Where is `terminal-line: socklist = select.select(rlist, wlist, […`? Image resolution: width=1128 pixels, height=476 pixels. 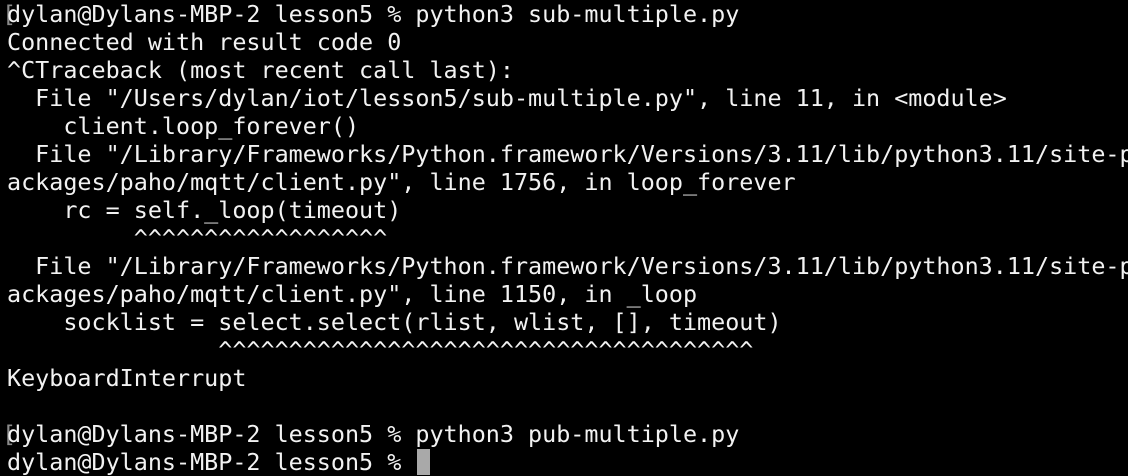 terminal-line: socklist = select.select(rlist, wlist, [… is located at coordinates (394, 322).